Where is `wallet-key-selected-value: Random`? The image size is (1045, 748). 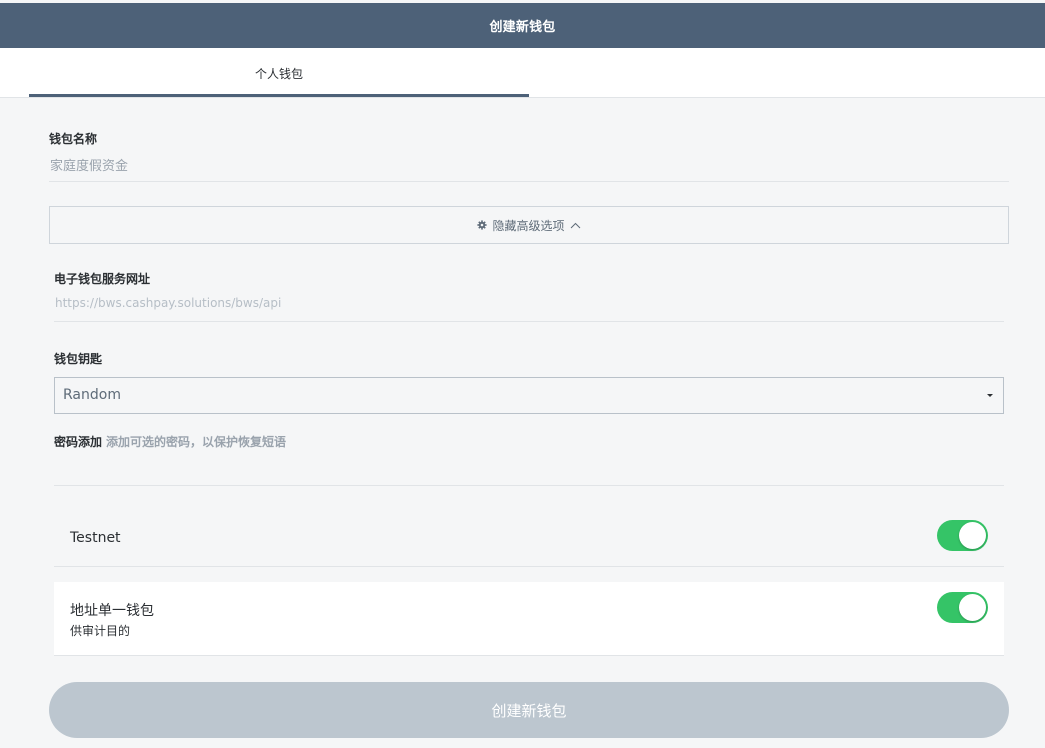 wallet-key-selected-value: Random is located at coordinates (92, 395).